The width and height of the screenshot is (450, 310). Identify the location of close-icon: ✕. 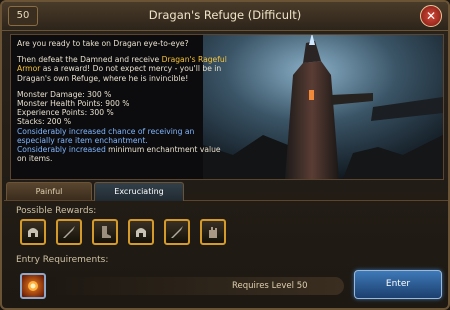
(431, 16).